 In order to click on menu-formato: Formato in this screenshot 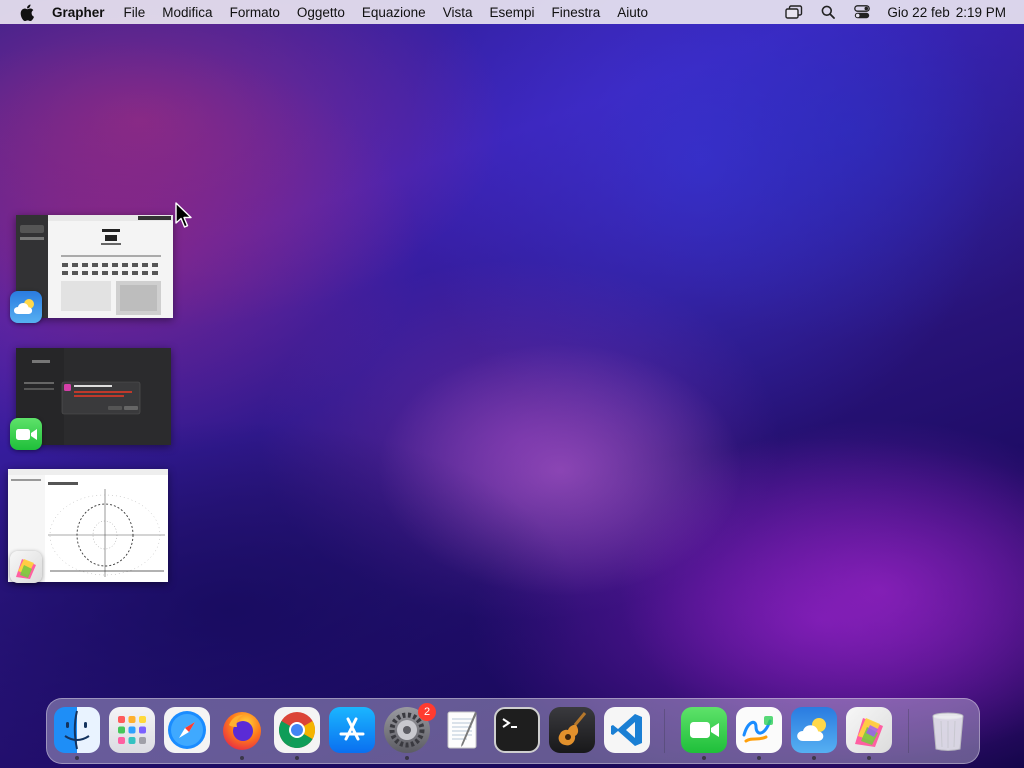, I will do `click(255, 12)`.